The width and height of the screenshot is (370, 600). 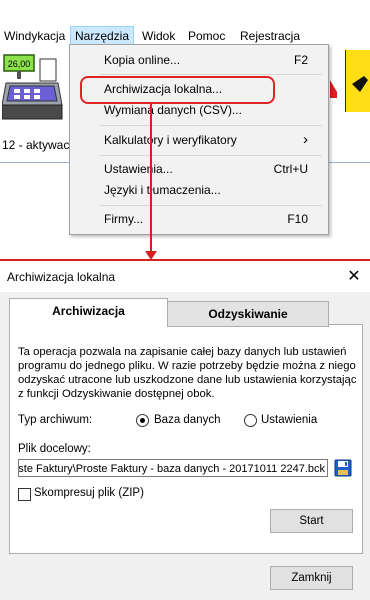 I want to click on menu-item-firmy: Firmy... F10, so click(x=199, y=219).